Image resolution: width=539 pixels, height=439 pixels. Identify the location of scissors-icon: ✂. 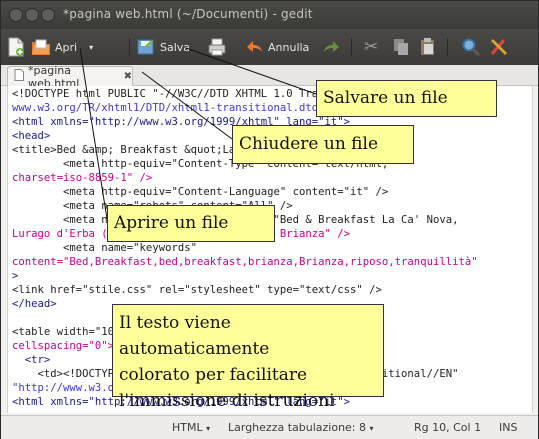
(371, 47).